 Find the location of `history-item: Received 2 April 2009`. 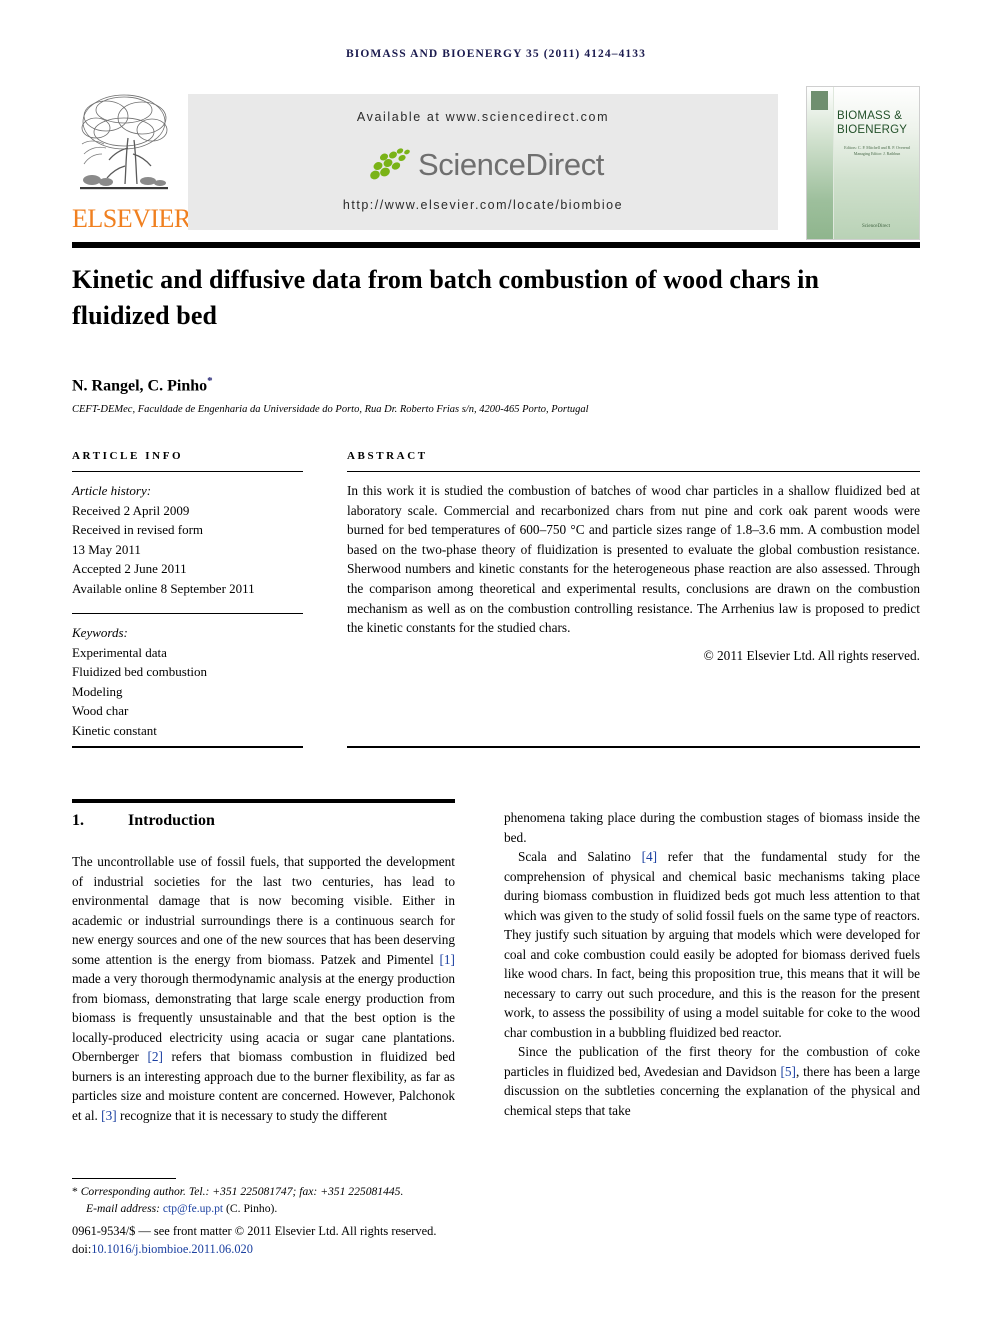

history-item: Received 2 April 2009 is located at coordinates (131, 510).